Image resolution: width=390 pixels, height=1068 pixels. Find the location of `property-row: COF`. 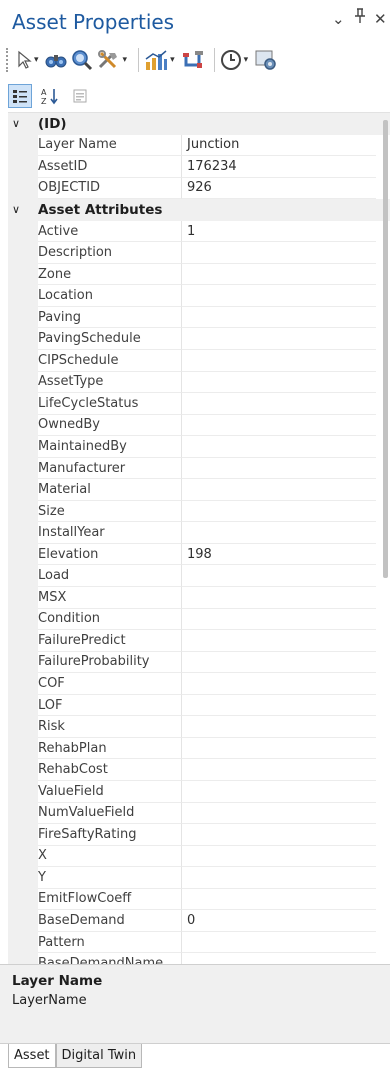

property-row: COF is located at coordinates (199, 684).